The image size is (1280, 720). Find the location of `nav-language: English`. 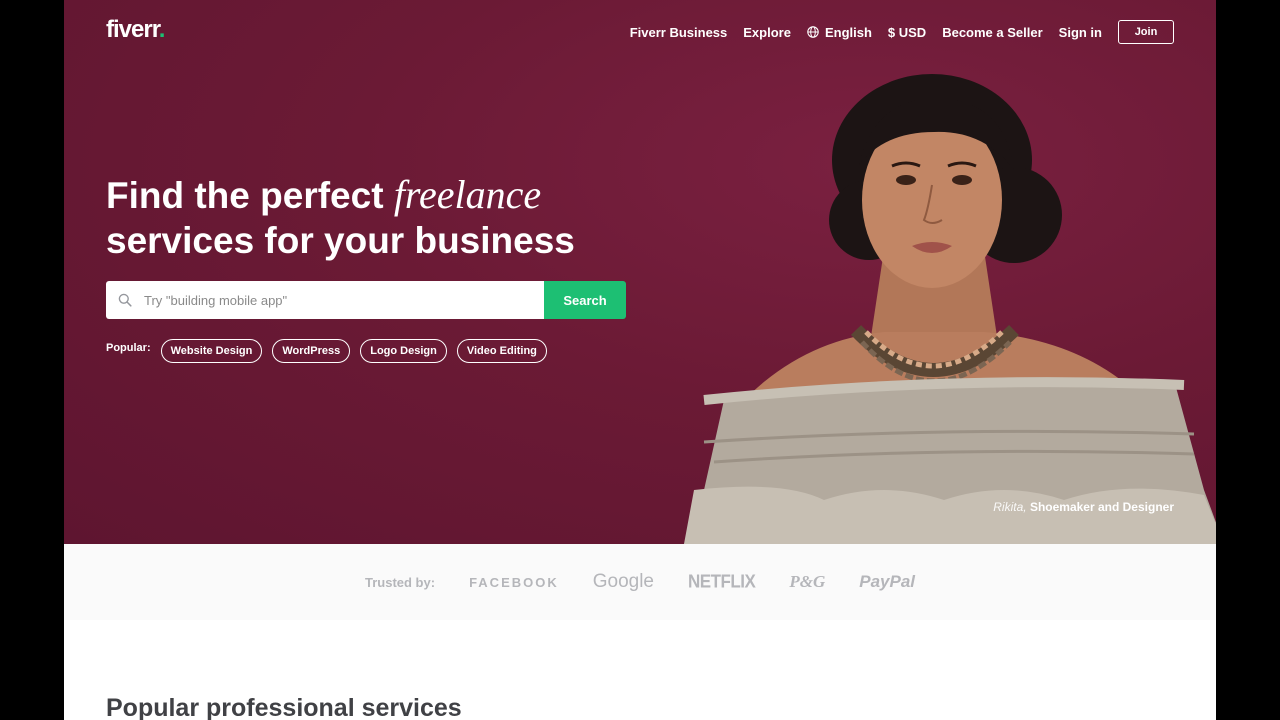

nav-language: English is located at coordinates (839, 32).